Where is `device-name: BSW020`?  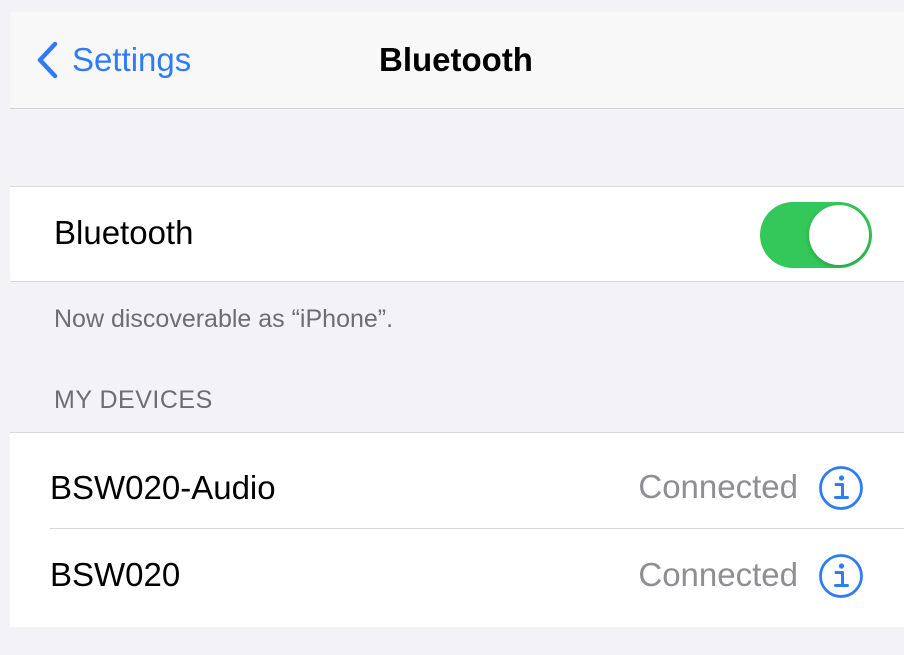 device-name: BSW020 is located at coordinates (115, 574).